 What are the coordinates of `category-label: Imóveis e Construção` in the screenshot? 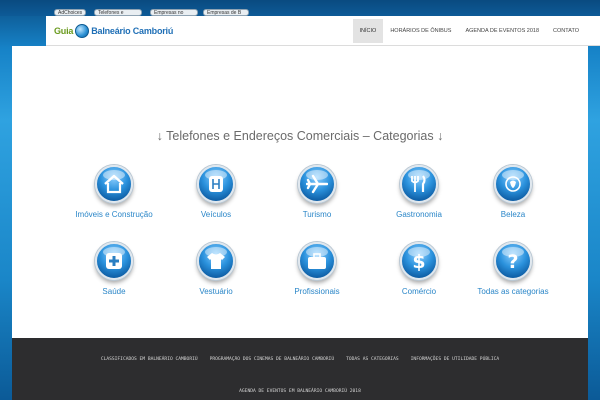 It's located at (114, 214).